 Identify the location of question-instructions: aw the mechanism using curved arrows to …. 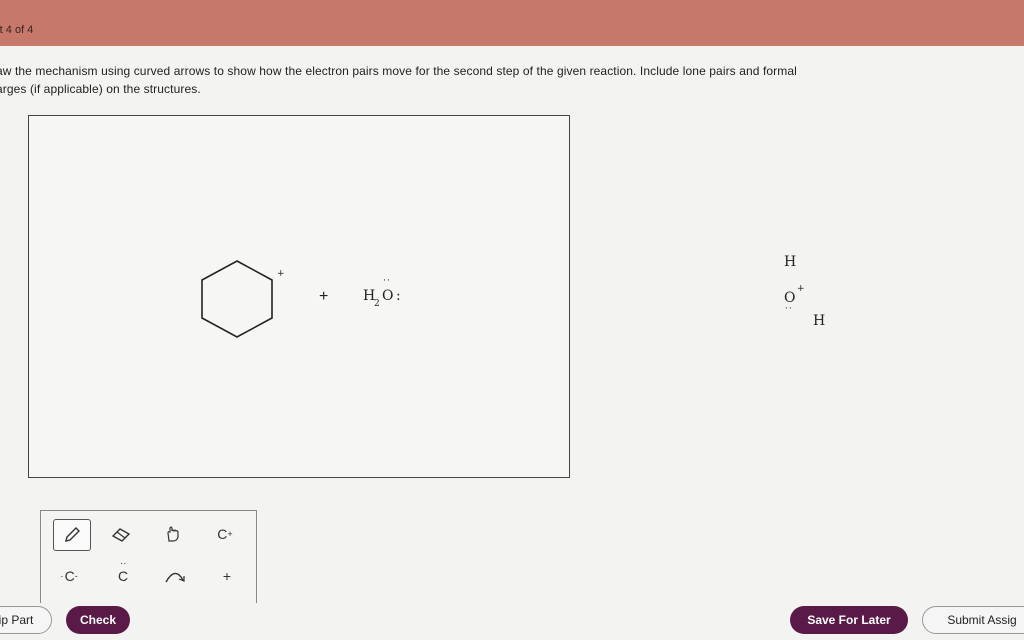
(498, 80).